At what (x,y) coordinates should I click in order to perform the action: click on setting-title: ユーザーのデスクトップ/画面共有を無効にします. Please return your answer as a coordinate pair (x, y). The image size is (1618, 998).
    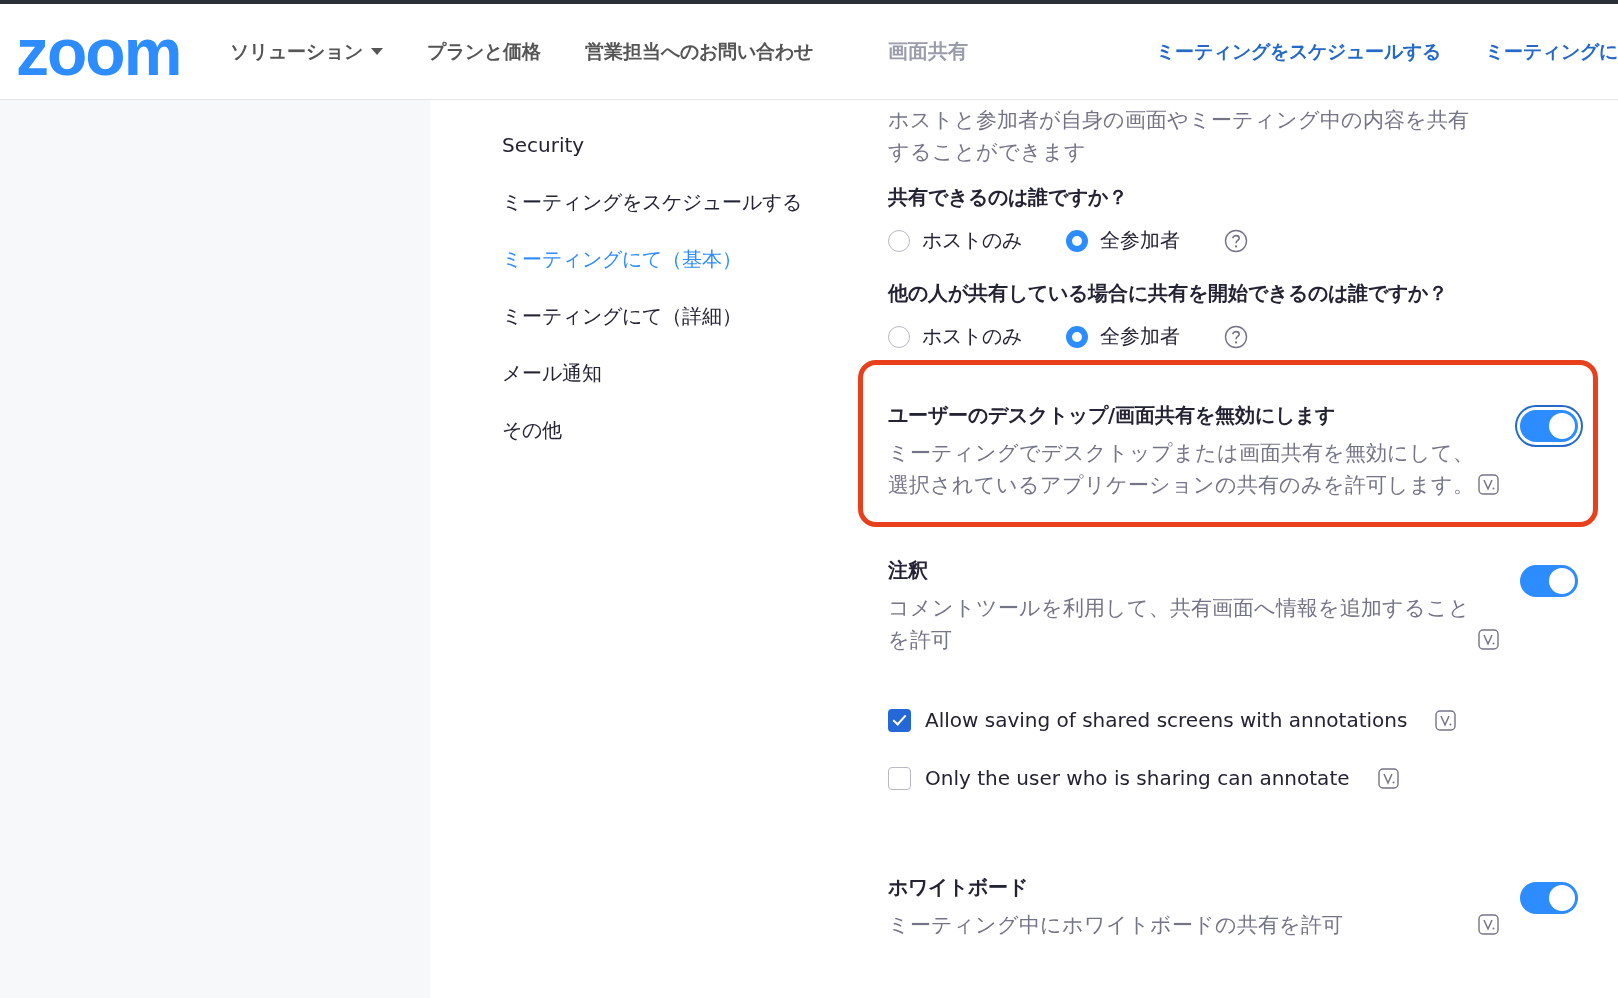
    Looking at the image, I should click on (1112, 416).